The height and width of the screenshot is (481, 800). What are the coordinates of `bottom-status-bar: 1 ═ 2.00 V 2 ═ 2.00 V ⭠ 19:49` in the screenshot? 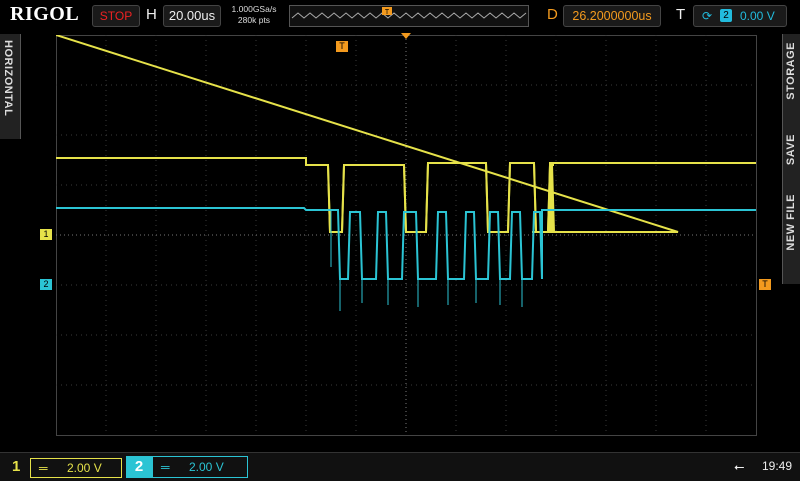 It's located at (400, 466).